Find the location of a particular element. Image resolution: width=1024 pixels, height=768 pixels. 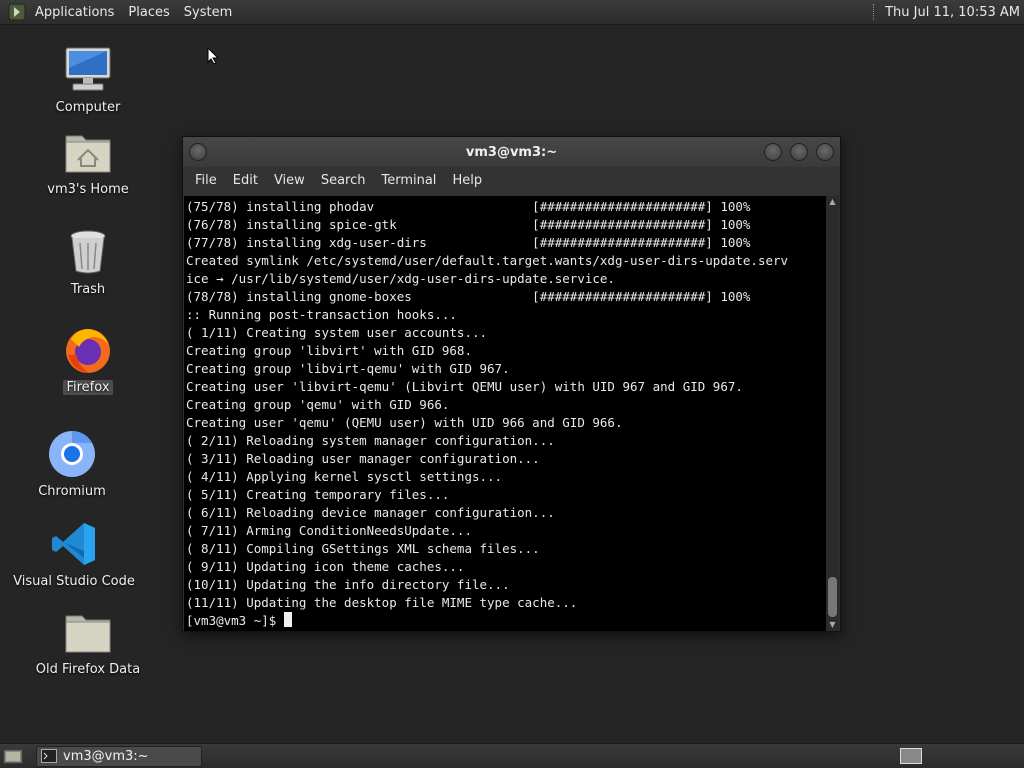

scroll-up-arrow-icon: ▲ is located at coordinates (832, 202).